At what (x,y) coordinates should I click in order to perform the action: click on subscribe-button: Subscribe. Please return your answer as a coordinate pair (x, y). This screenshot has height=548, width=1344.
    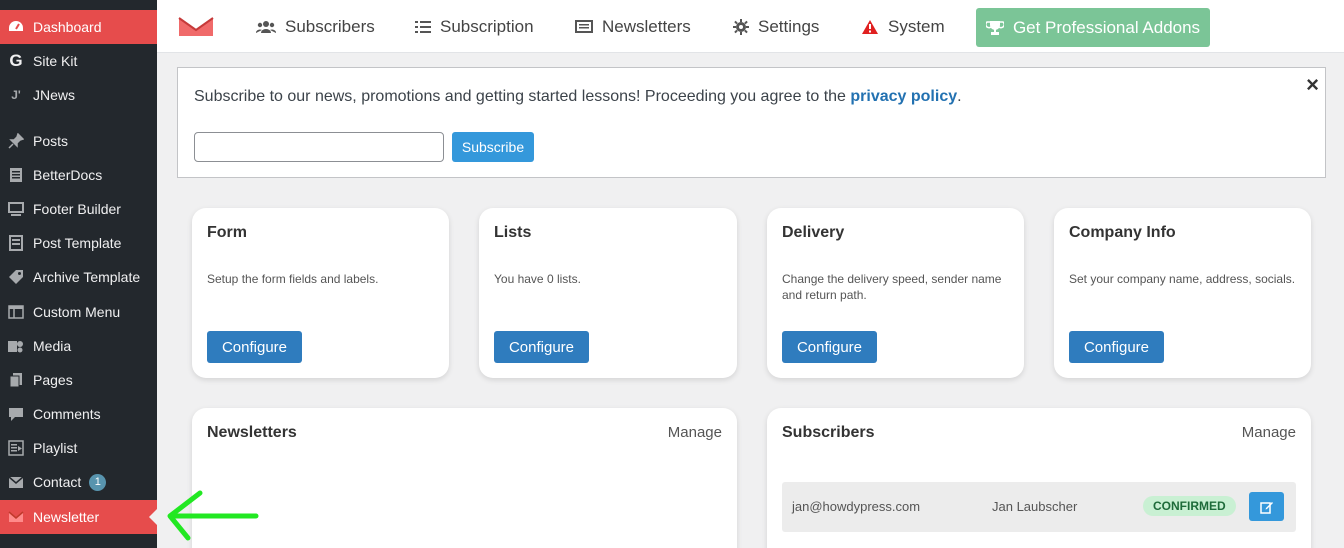
    Looking at the image, I should click on (493, 147).